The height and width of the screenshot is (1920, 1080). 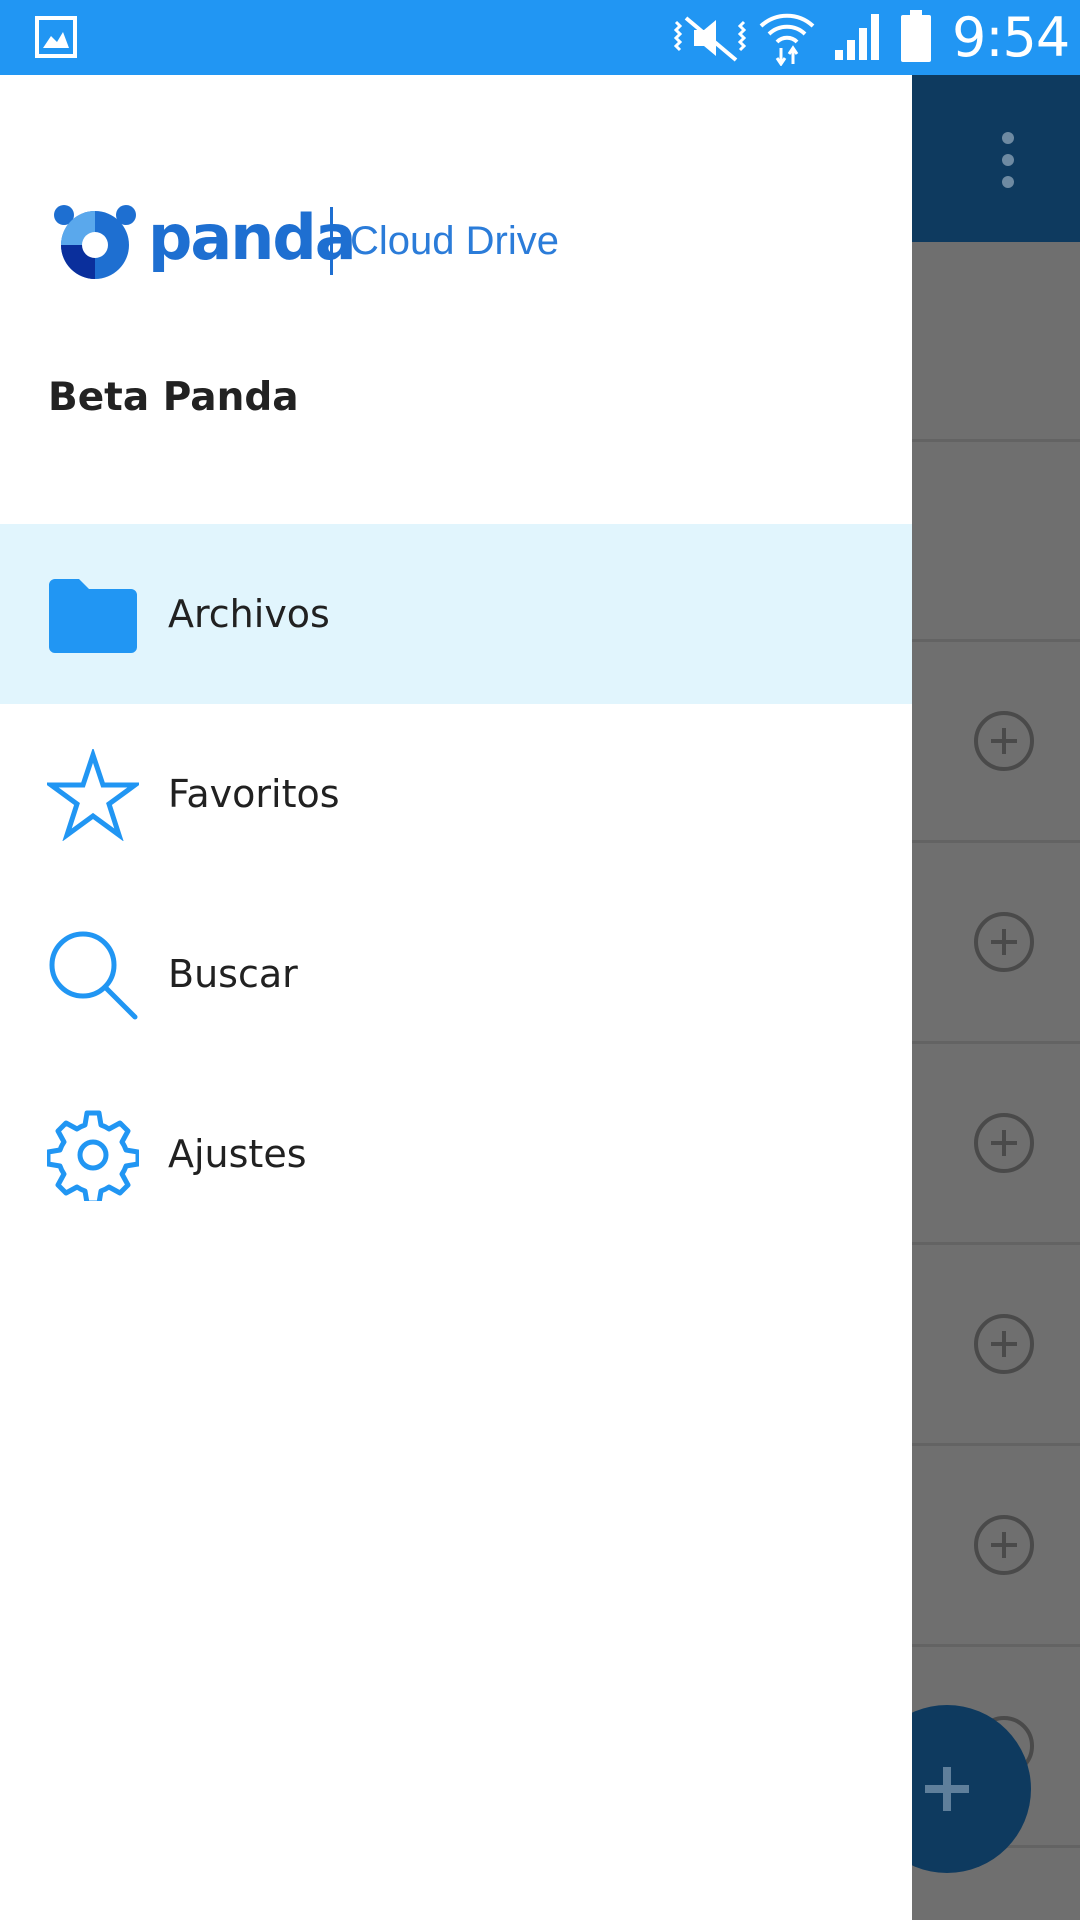 What do you see at coordinates (456, 1154) in the screenshot?
I see `drawer-item-ajustes: Ajustes` at bounding box center [456, 1154].